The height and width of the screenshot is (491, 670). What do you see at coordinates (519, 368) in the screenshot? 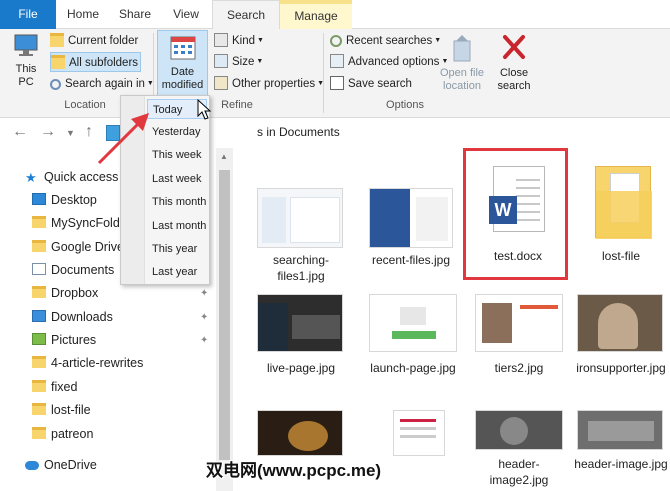
I see `file-name: tiers2.jpg` at bounding box center [519, 368].